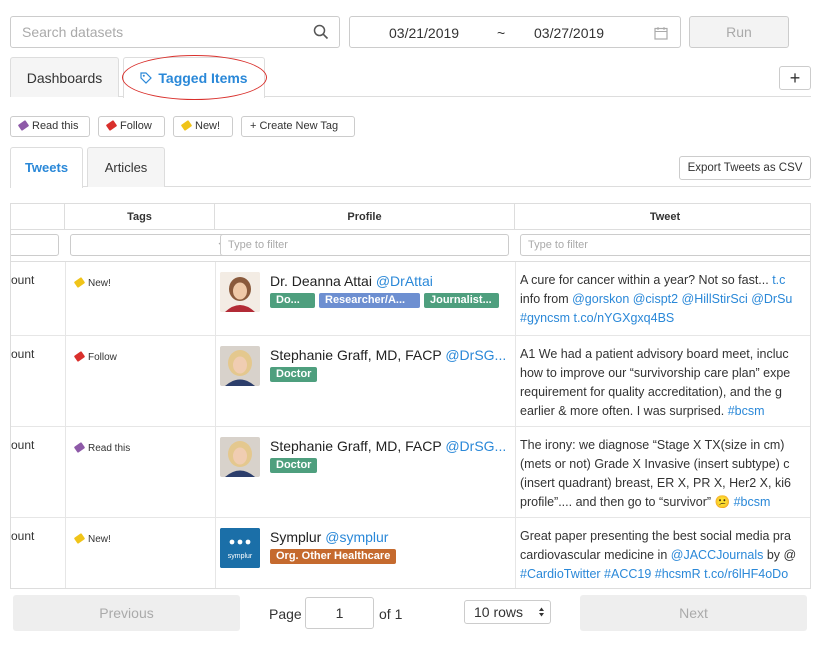 The width and height of the screenshot is (827, 653). What do you see at coordinates (365, 217) in the screenshot?
I see `column-header-profile: Profile` at bounding box center [365, 217].